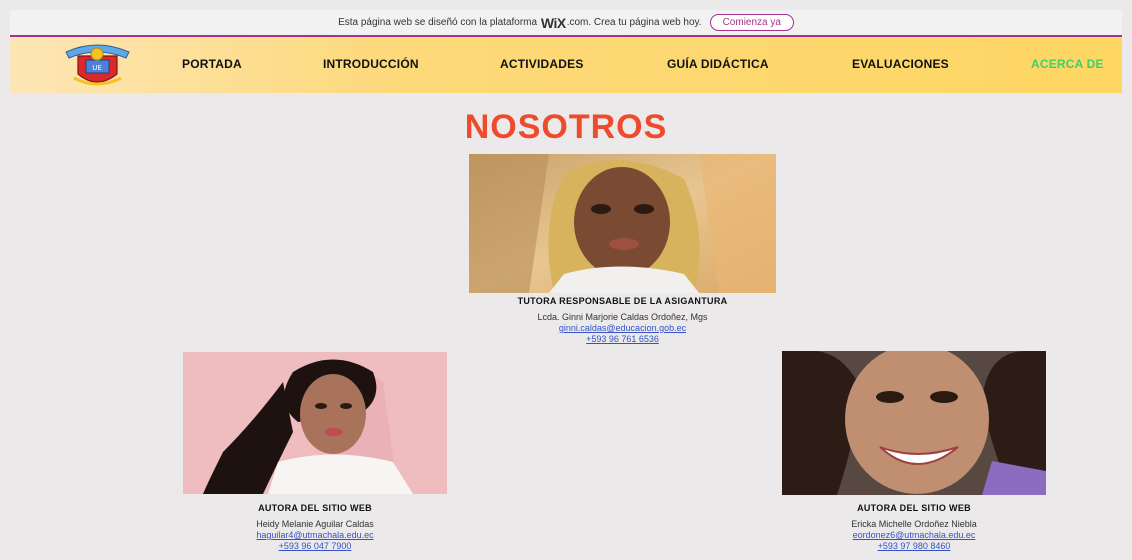  I want to click on school-logo: UE, so click(97, 66).